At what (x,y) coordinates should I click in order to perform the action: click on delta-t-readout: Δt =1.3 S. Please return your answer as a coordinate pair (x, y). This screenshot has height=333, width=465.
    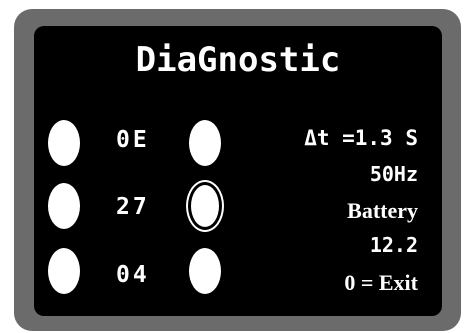
    Looking at the image, I should click on (361, 138).